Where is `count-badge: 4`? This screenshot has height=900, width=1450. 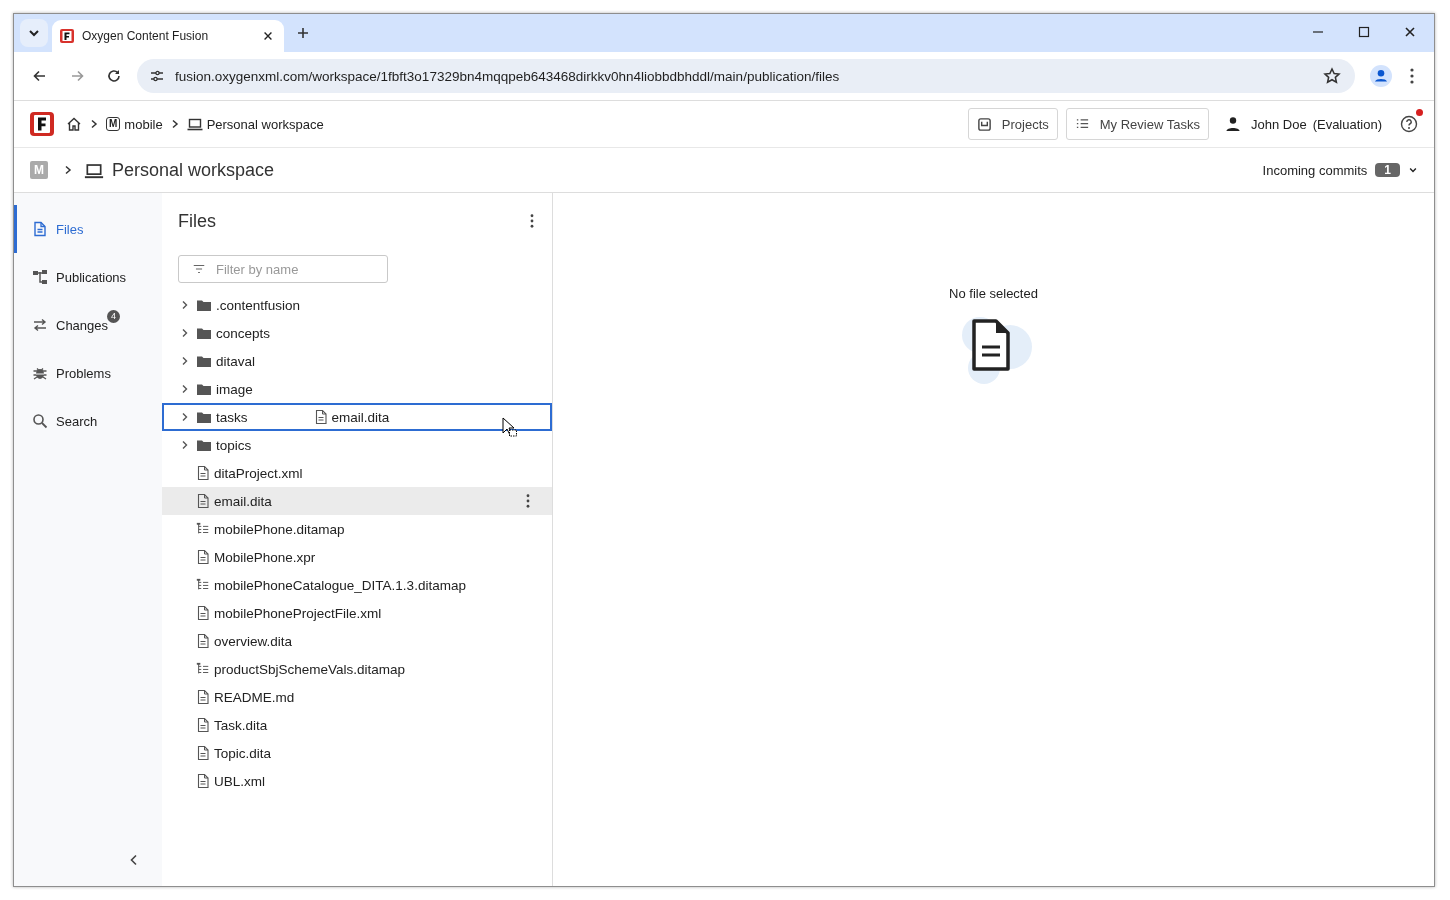
count-badge: 4 is located at coordinates (113, 316).